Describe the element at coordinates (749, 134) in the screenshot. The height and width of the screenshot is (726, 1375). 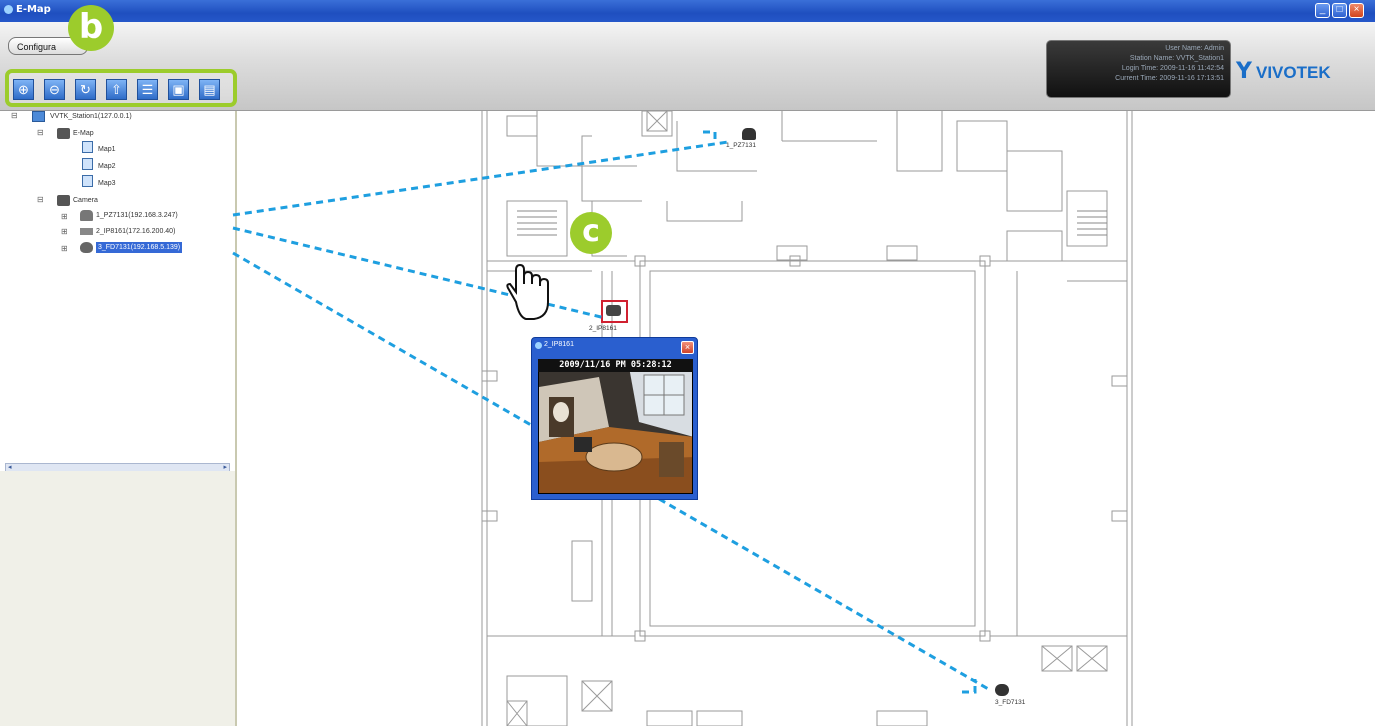
I see `map-camera-1-icon` at that location.